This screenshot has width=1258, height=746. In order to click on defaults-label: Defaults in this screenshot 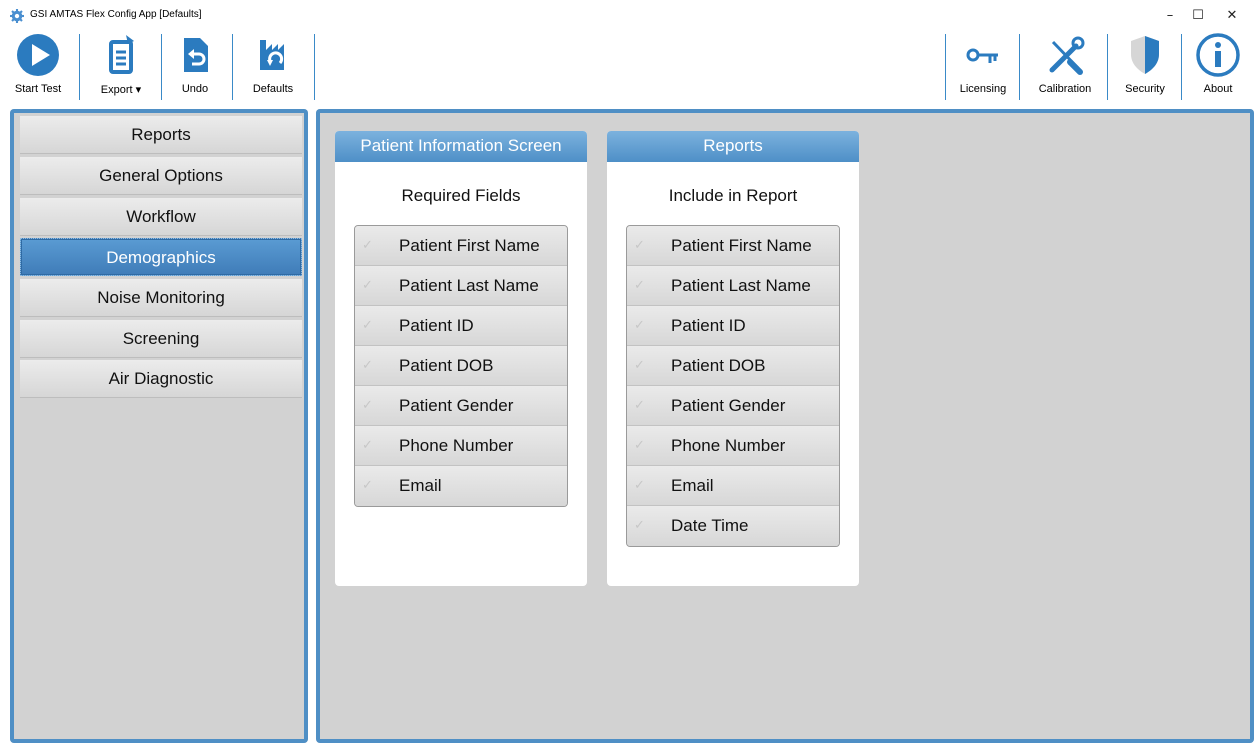, I will do `click(273, 89)`.